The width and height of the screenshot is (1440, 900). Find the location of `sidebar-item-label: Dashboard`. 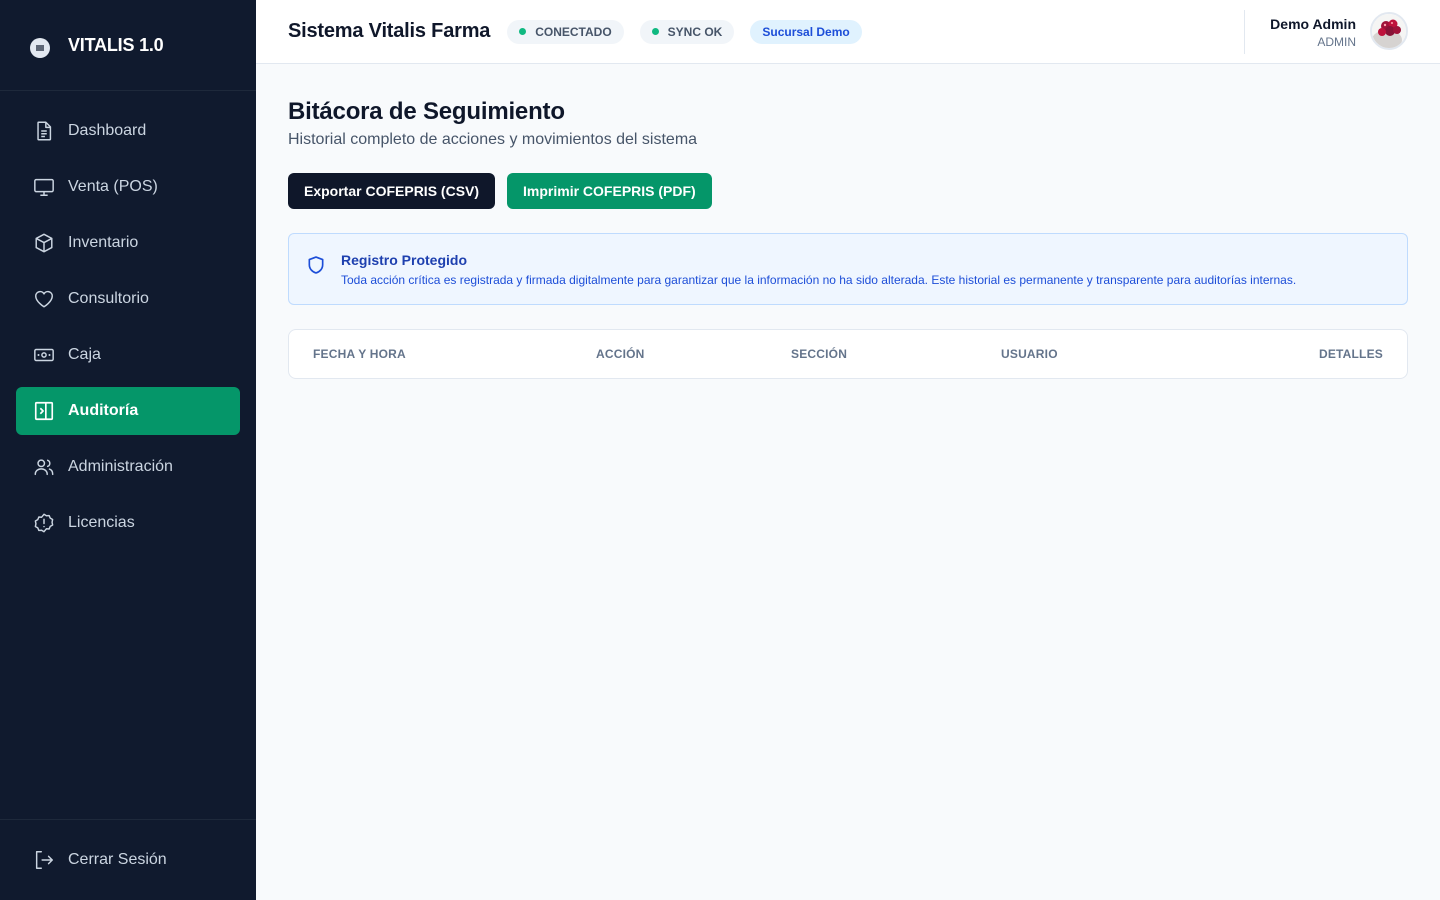

sidebar-item-label: Dashboard is located at coordinates (107, 130).